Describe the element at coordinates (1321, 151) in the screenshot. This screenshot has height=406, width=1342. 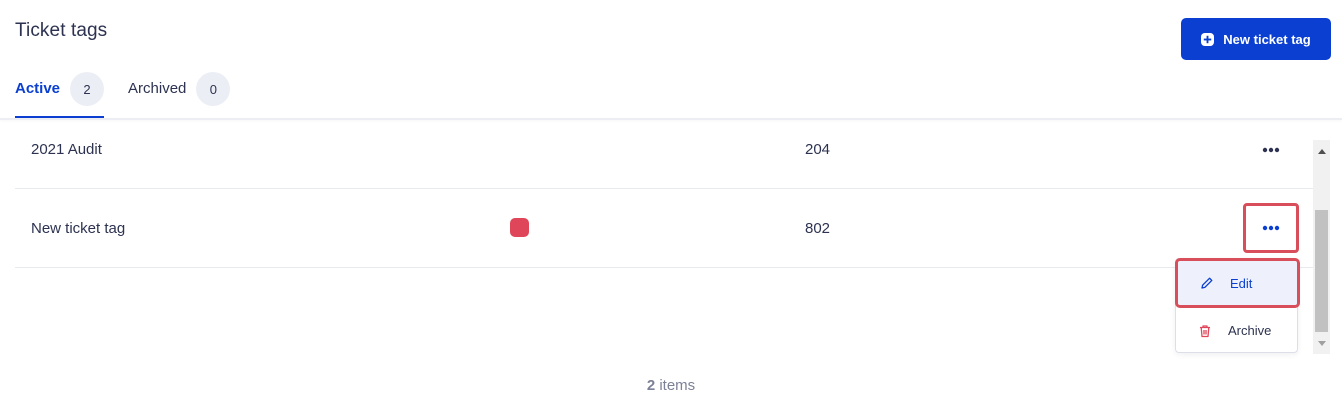
I see `scroll-up-arrow-icon` at that location.